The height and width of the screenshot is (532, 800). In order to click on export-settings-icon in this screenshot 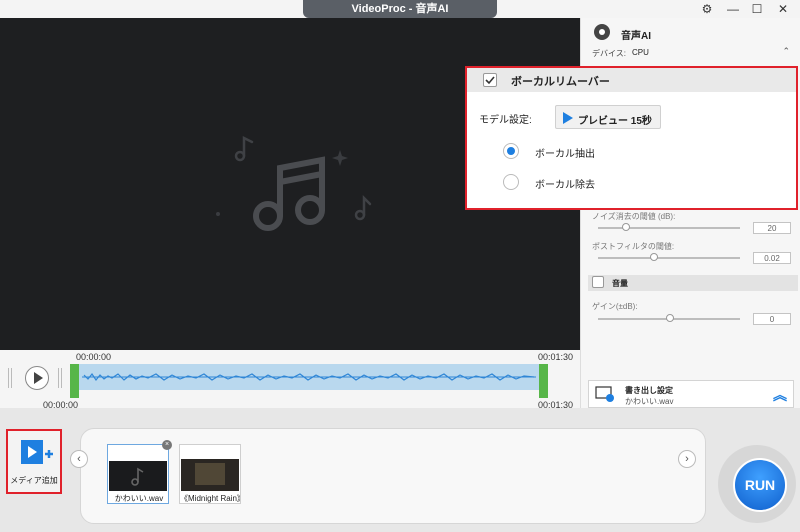, I will do `click(604, 394)`.